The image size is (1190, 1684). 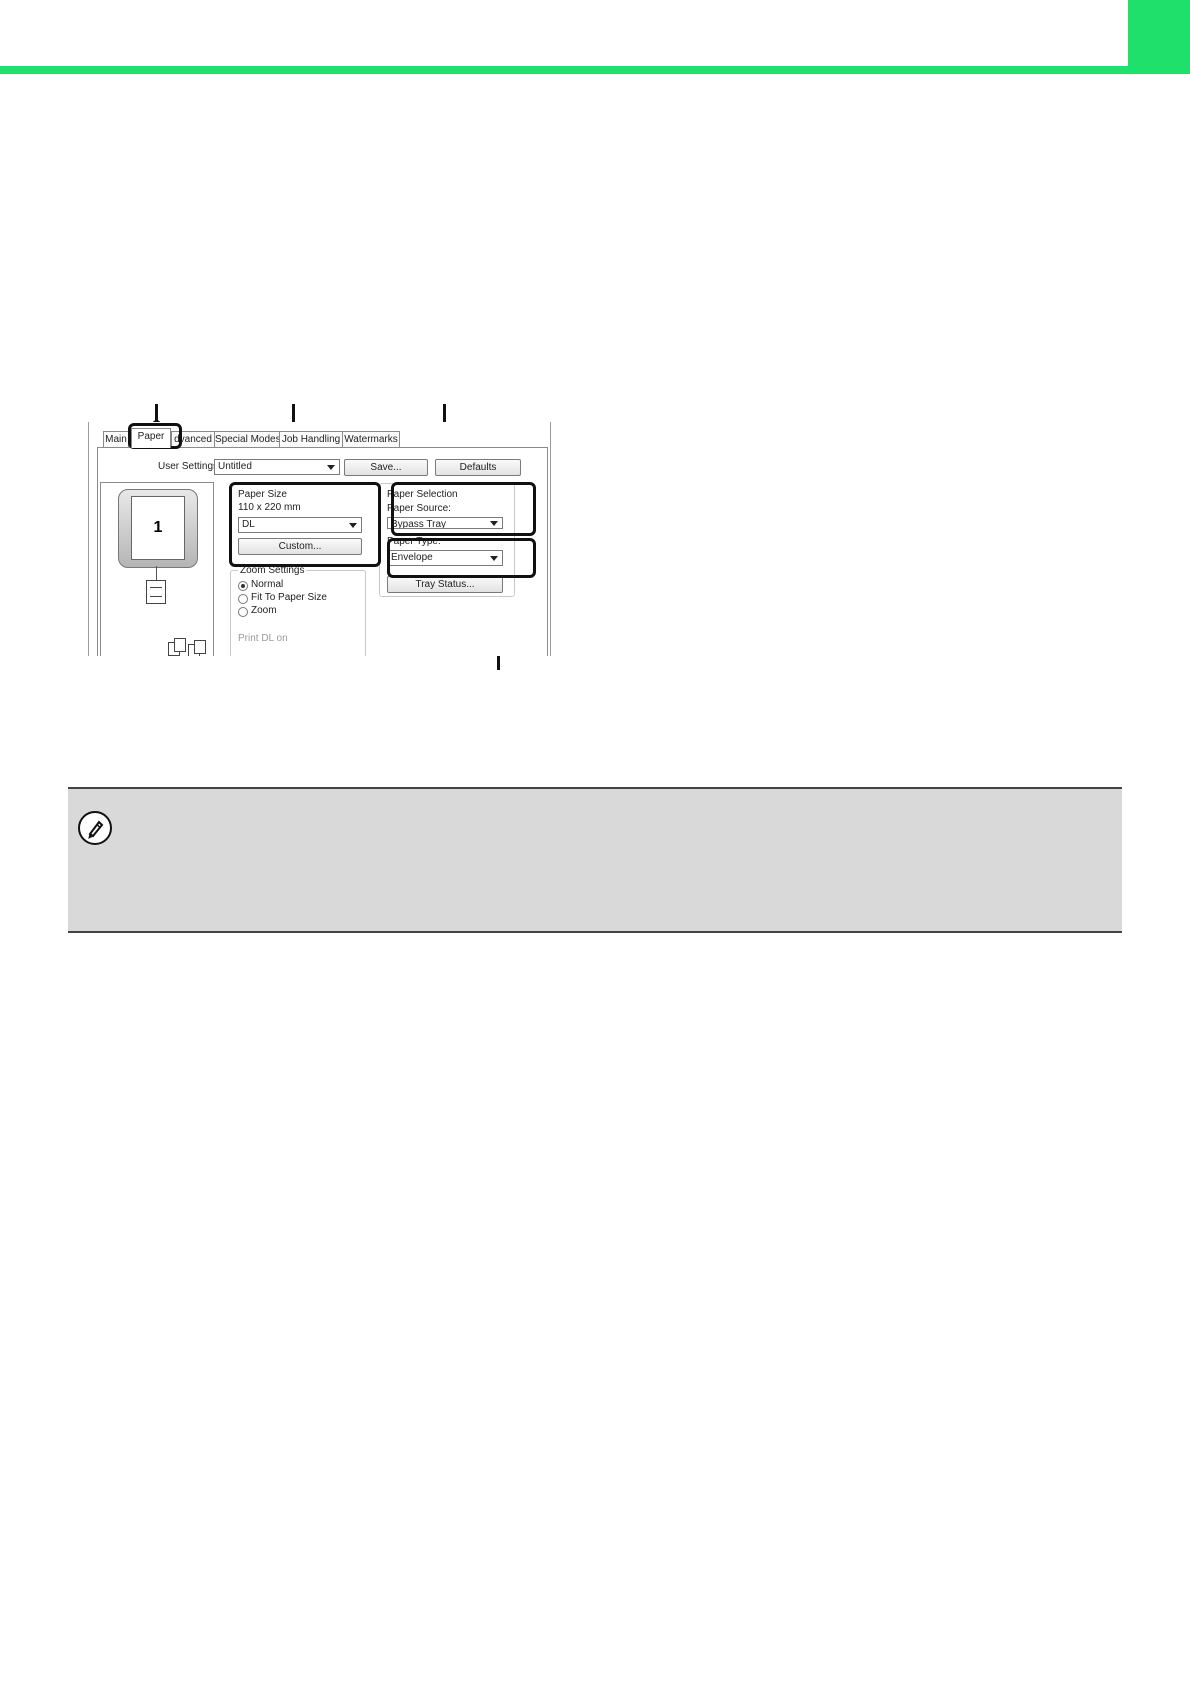 What do you see at coordinates (116, 439) in the screenshot?
I see `tab-main: Main` at bounding box center [116, 439].